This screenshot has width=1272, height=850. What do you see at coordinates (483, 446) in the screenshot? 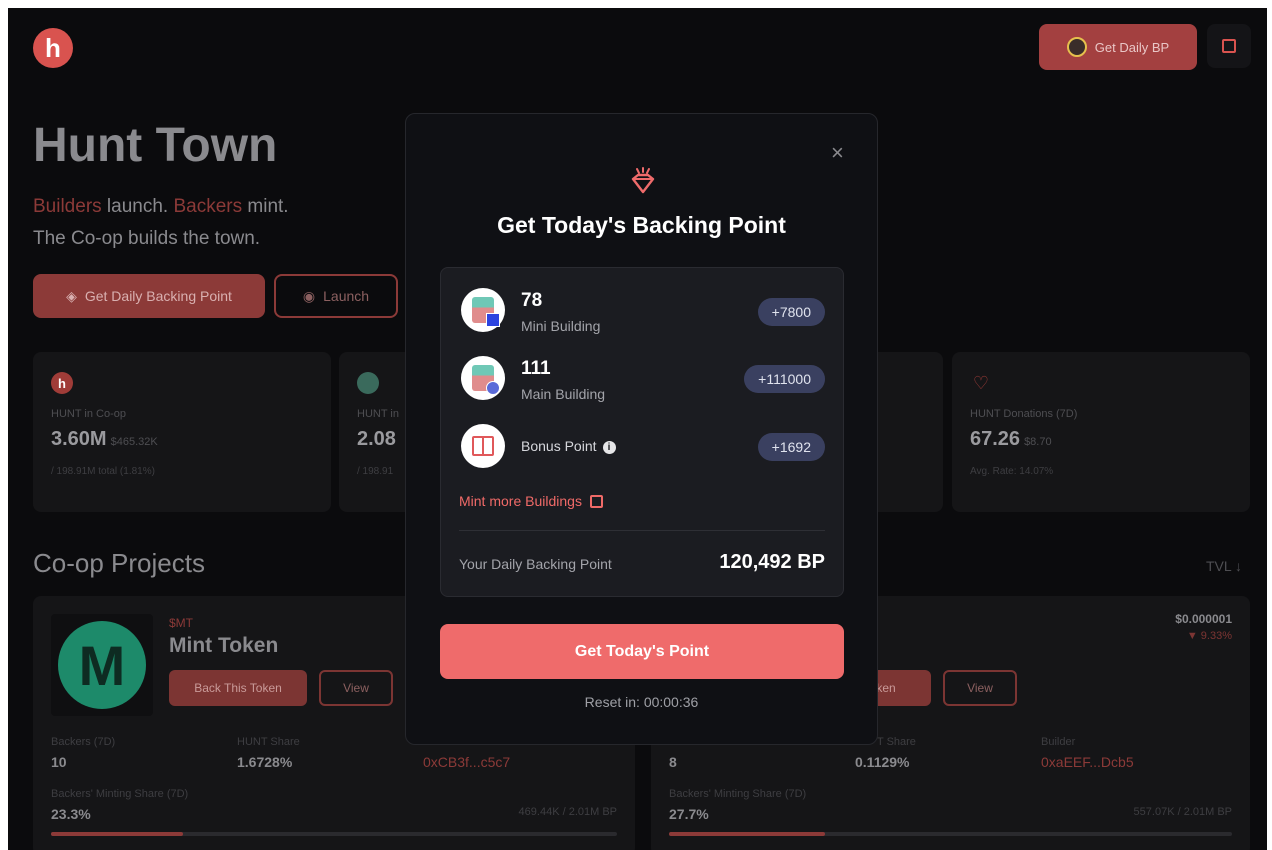
I see `gift-icon` at bounding box center [483, 446].